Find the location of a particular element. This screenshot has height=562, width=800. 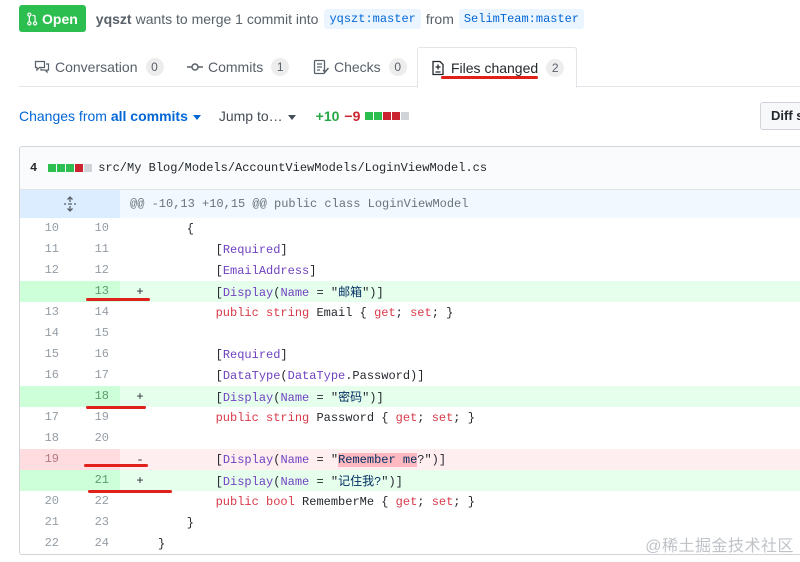

code-text: [DataType(DataType.Password)] is located at coordinates (291, 375).